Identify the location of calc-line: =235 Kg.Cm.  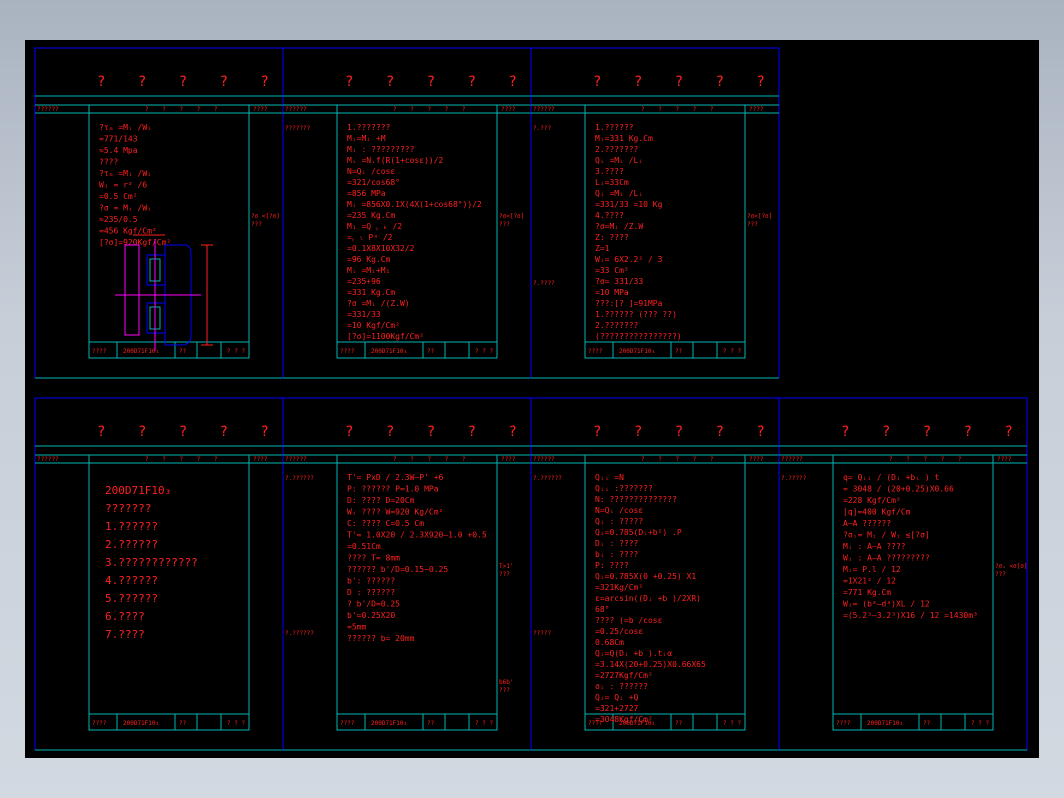
(371, 215).